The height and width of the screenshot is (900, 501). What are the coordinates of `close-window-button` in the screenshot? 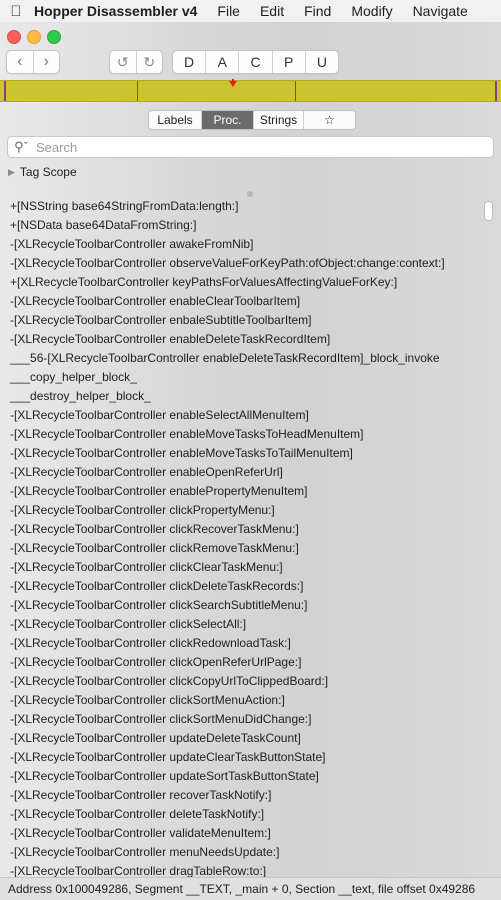 It's located at (14, 37).